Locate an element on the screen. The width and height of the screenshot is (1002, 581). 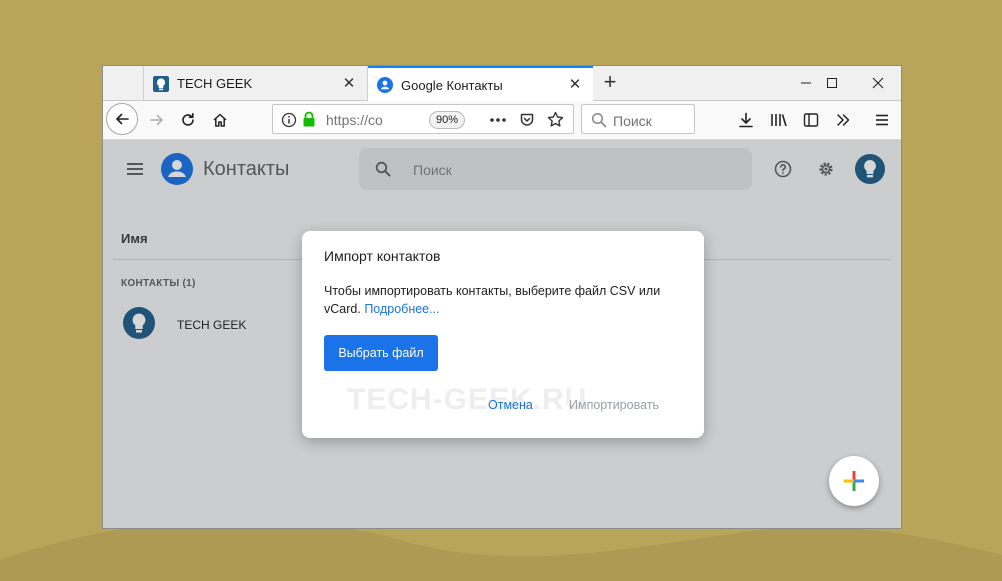
tab-bar: TECH GEEK ✕ Google Контакты ✕ + is located at coordinates (502, 84).